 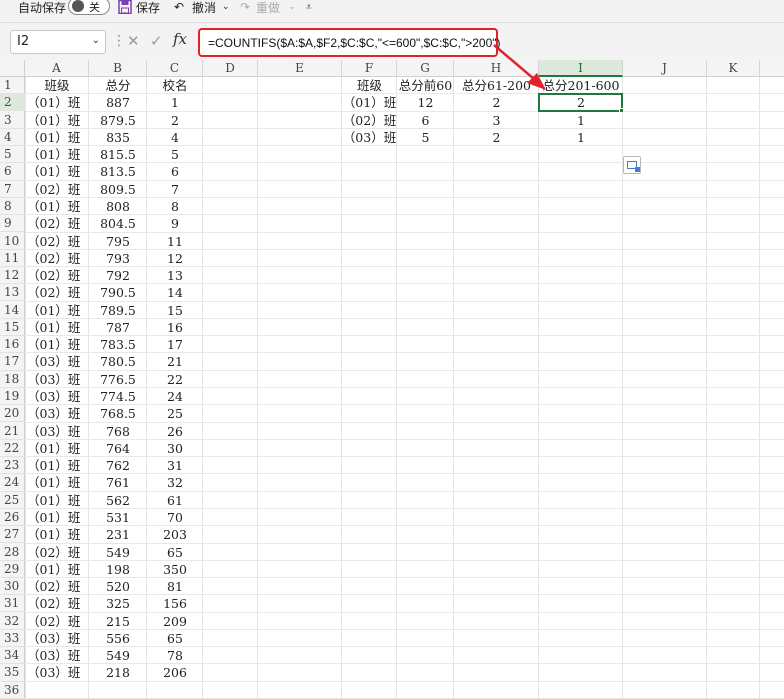 What do you see at coordinates (175, 465) in the screenshot?
I see `rank-cell: 31` at bounding box center [175, 465].